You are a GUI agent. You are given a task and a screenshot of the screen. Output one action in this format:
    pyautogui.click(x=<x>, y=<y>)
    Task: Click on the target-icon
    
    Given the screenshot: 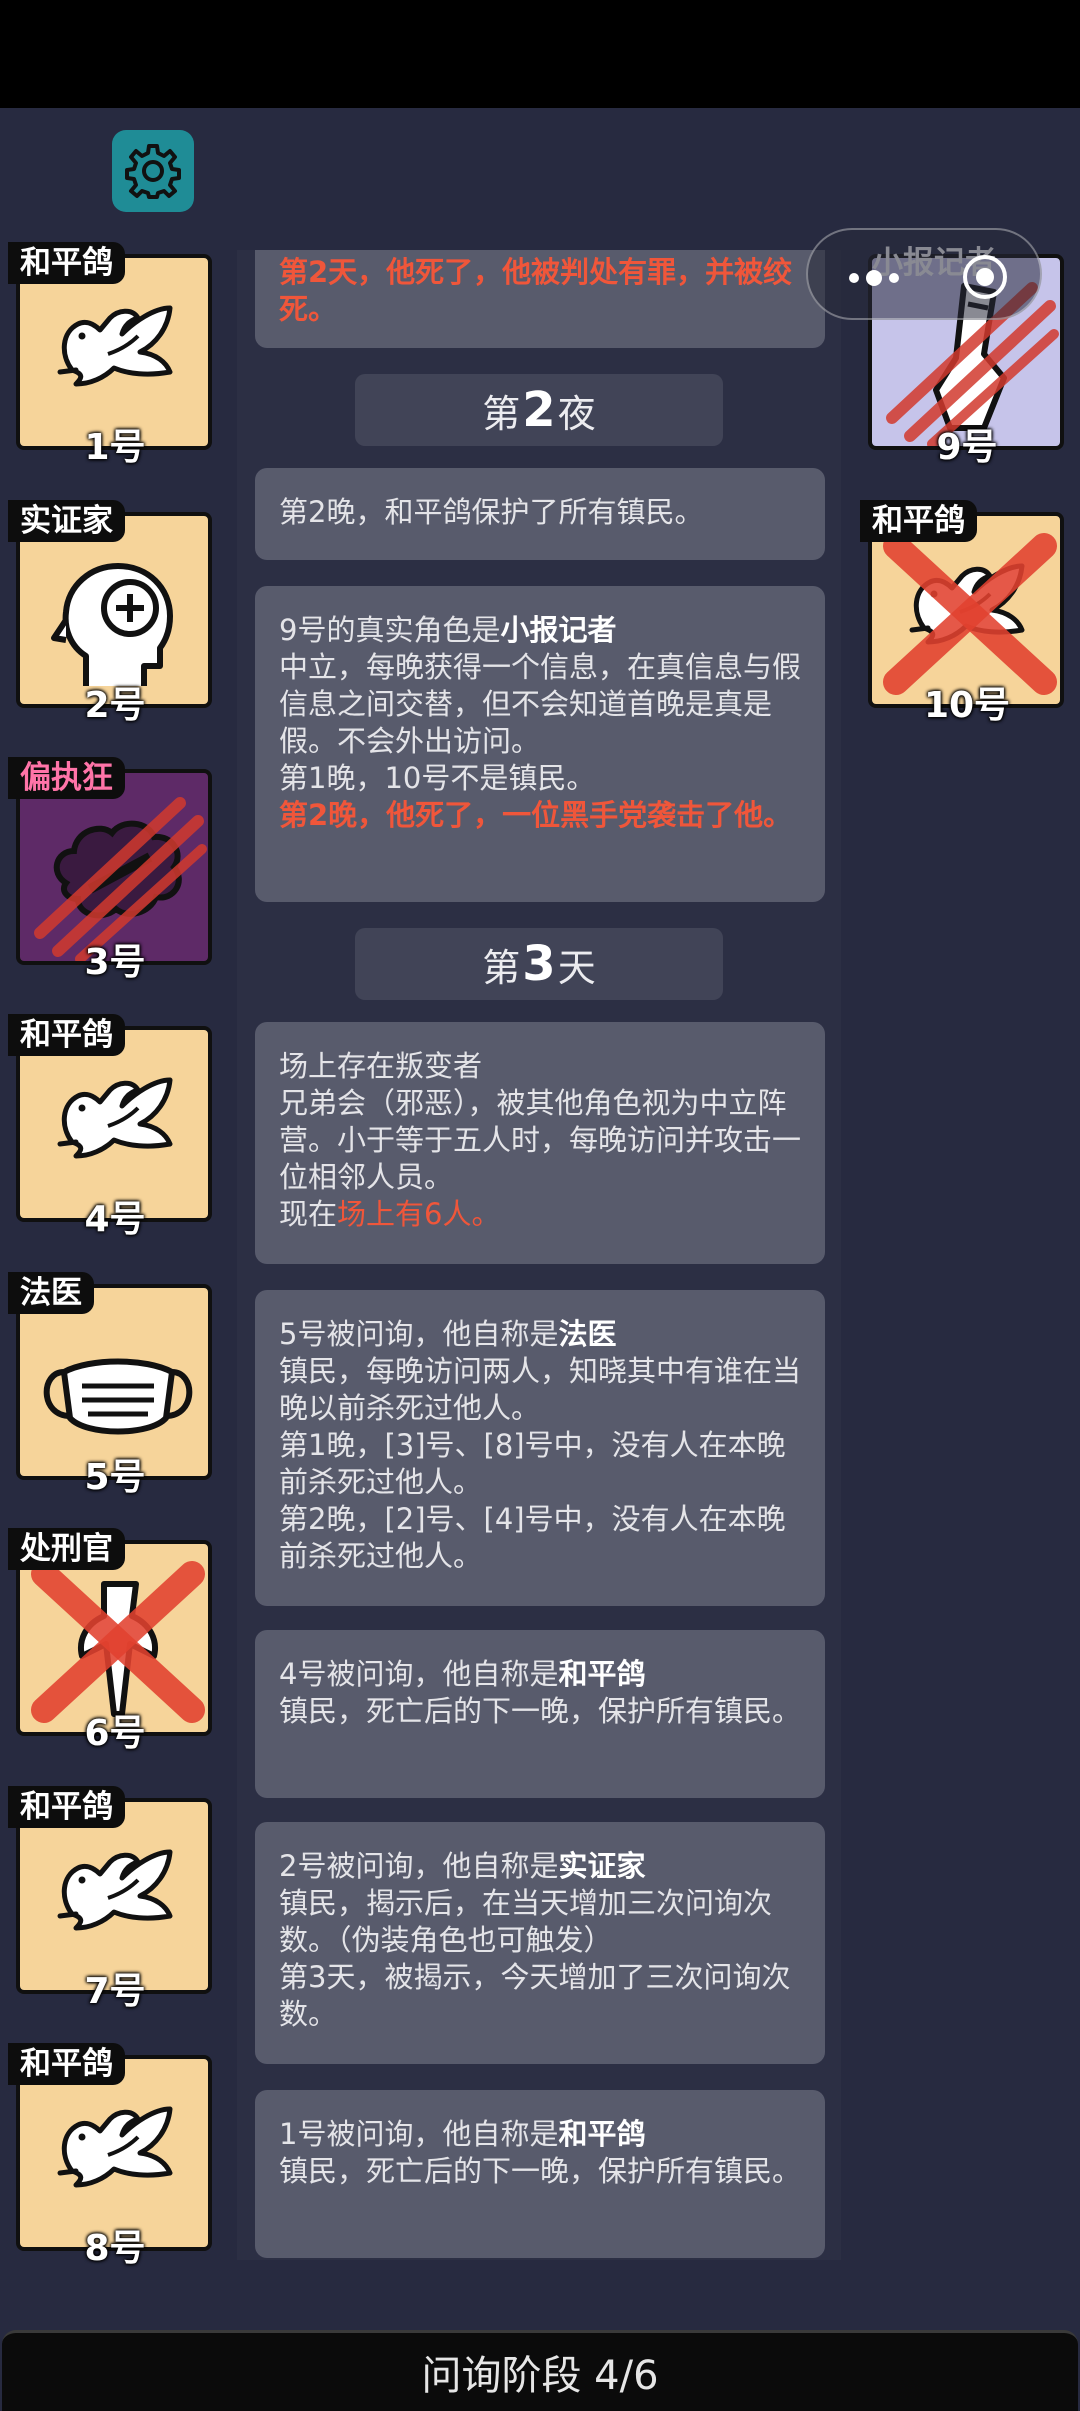 What is the action you would take?
    pyautogui.click(x=985, y=277)
    